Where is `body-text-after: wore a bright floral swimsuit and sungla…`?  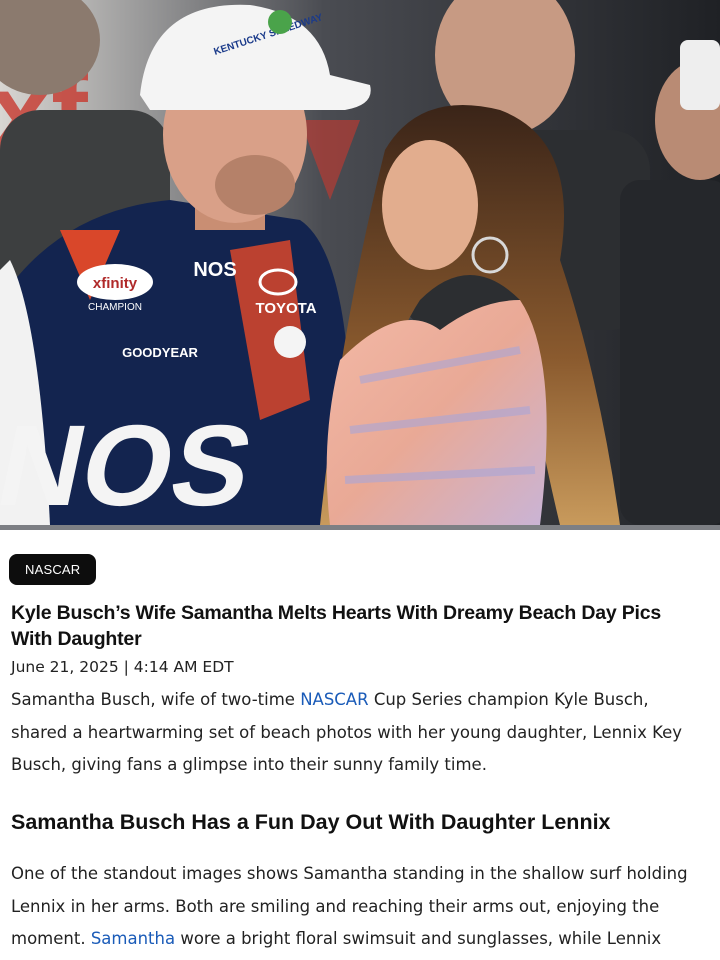
body-text-after: wore a bright floral swimsuit and sungla… is located at coordinates (418, 938).